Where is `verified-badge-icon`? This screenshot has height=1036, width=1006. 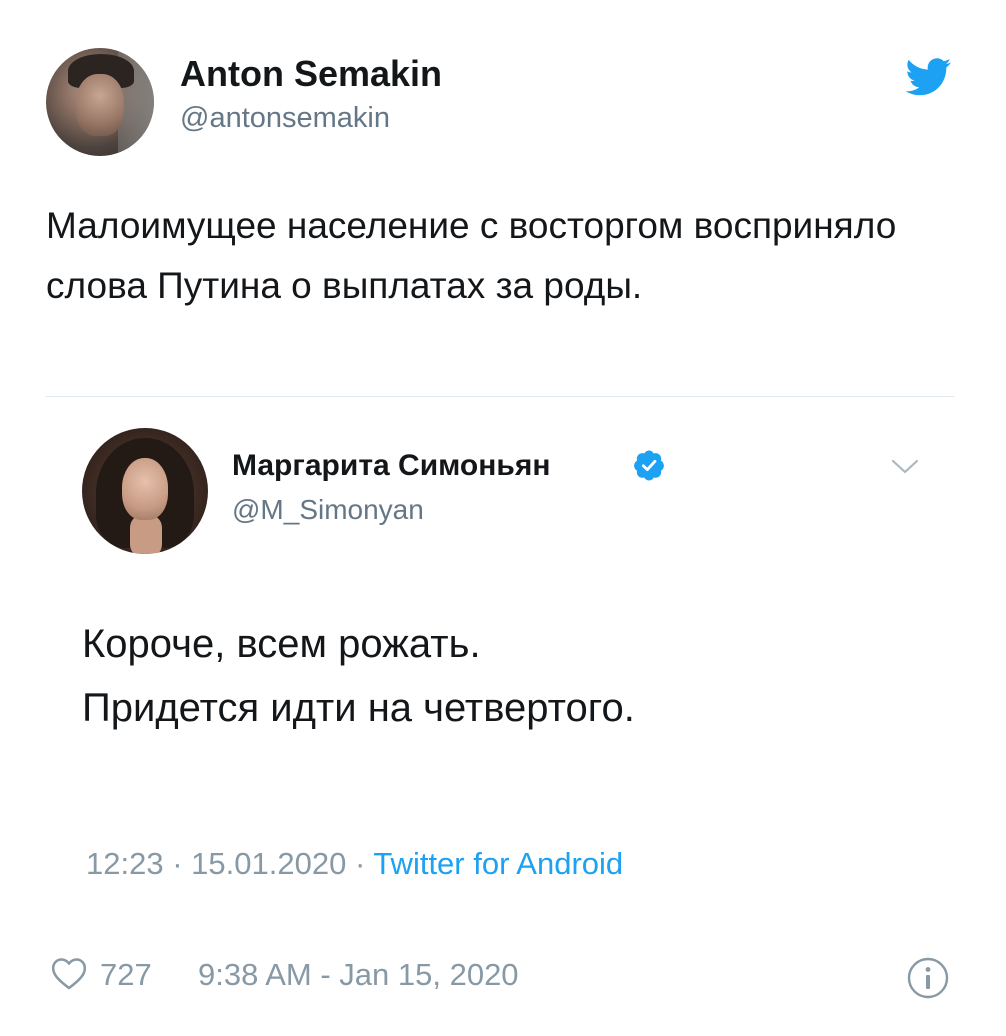
verified-badge-icon is located at coordinates (649, 465).